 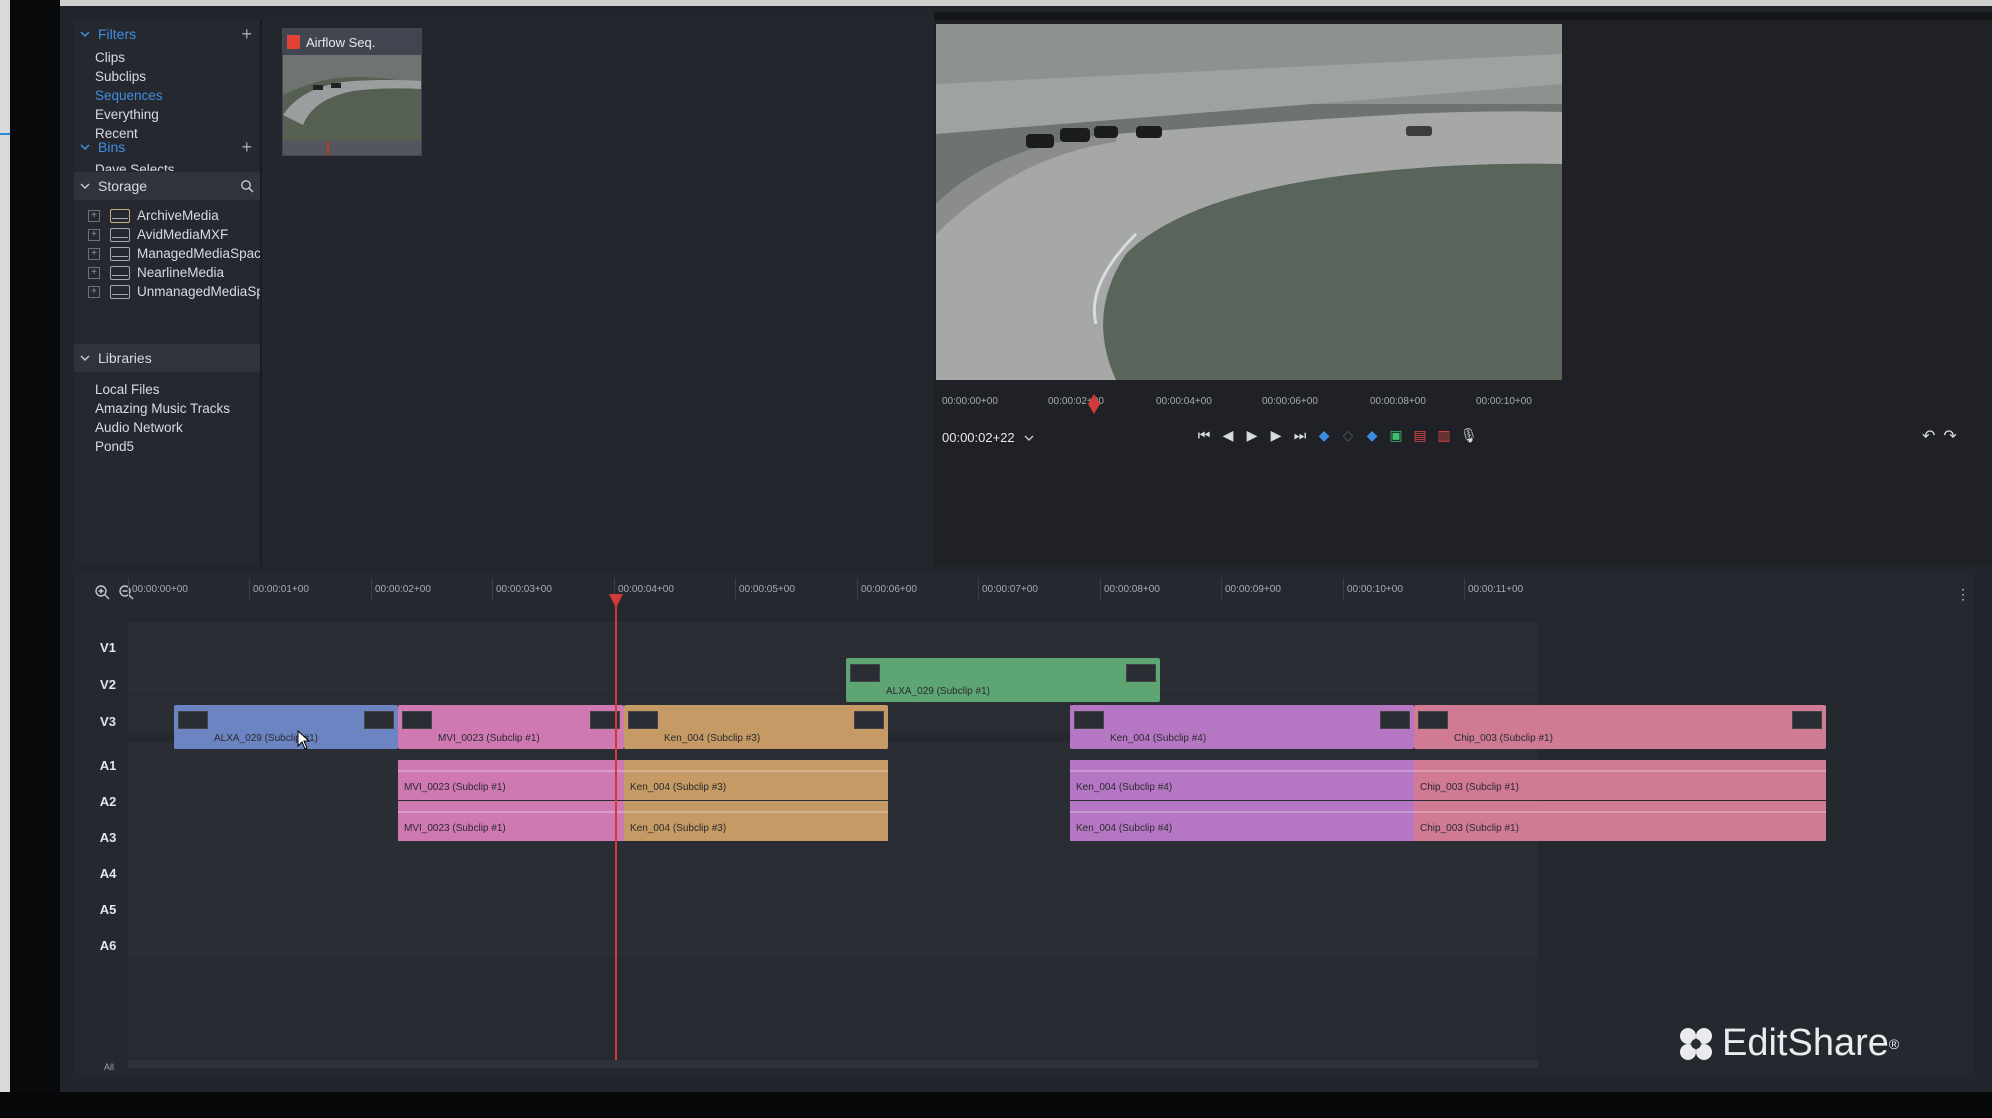 What do you see at coordinates (199, 253) in the screenshot?
I see `storage-item-label: ManagedMediaSpac` at bounding box center [199, 253].